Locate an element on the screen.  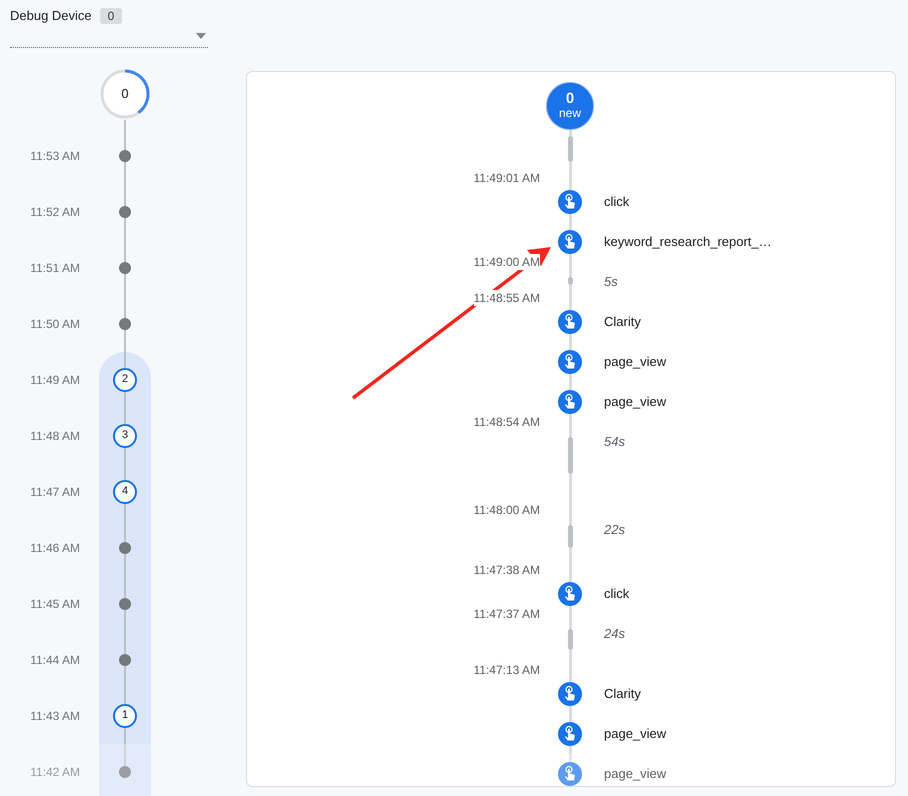
minute-event-count: 1 is located at coordinates (125, 716).